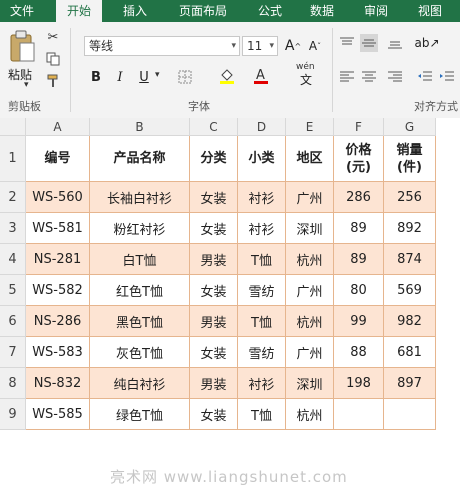 The image size is (460, 487). What do you see at coordinates (359, 321) in the screenshot?
I see `table-cell-price: 99` at bounding box center [359, 321].